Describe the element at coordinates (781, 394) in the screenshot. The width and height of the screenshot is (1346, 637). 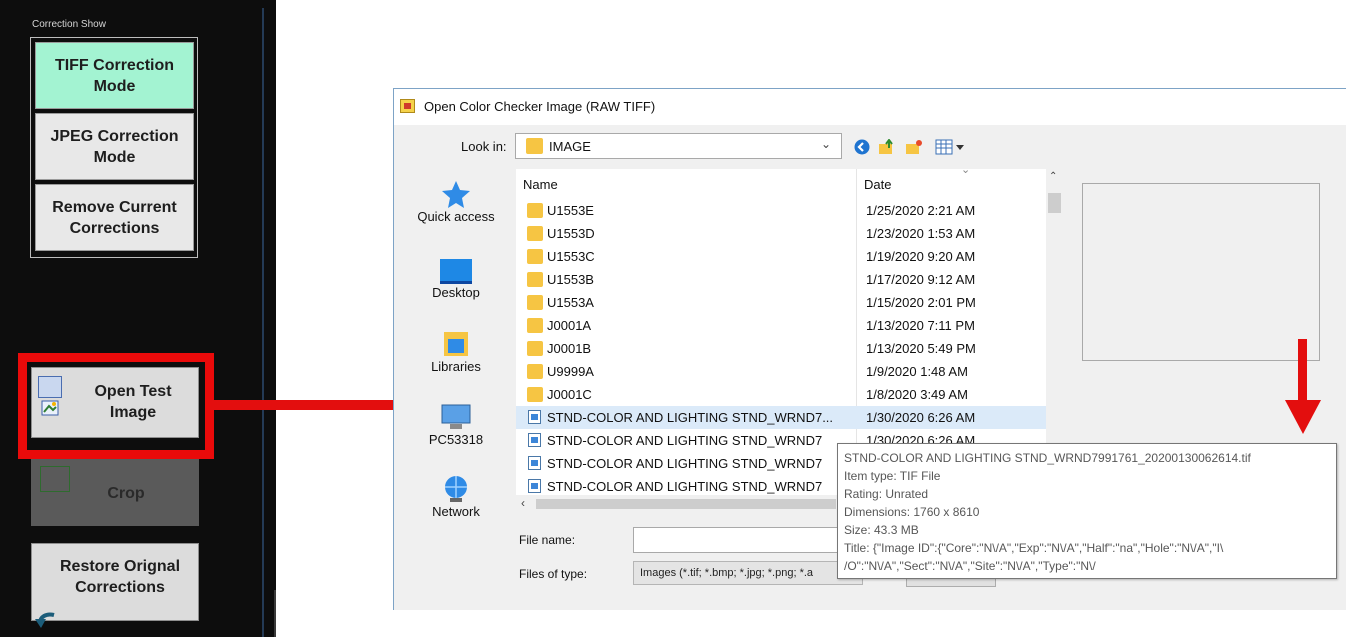
I see `list-item: J0001C 1/8/2020 3:49 AM` at that location.